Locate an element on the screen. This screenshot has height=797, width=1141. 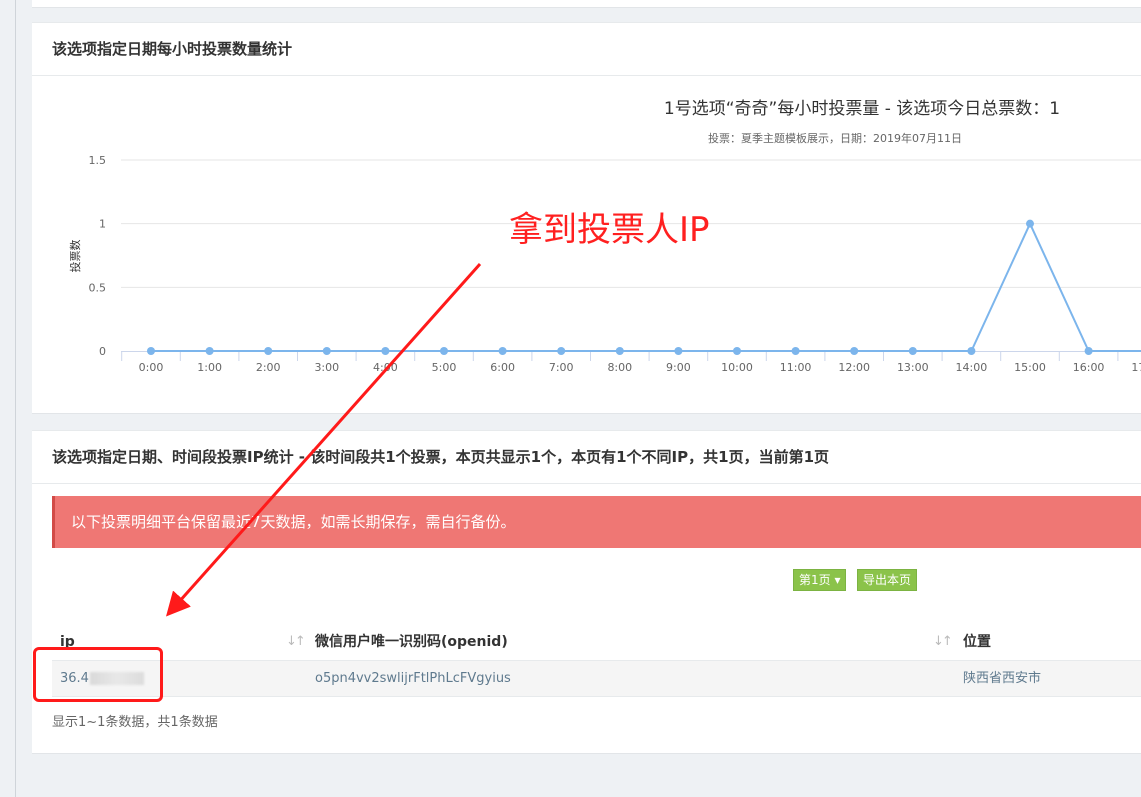
chart-subtitle: 投票：夏季主题模板展示，日期：2019年07月11日 is located at coordinates (835, 138).